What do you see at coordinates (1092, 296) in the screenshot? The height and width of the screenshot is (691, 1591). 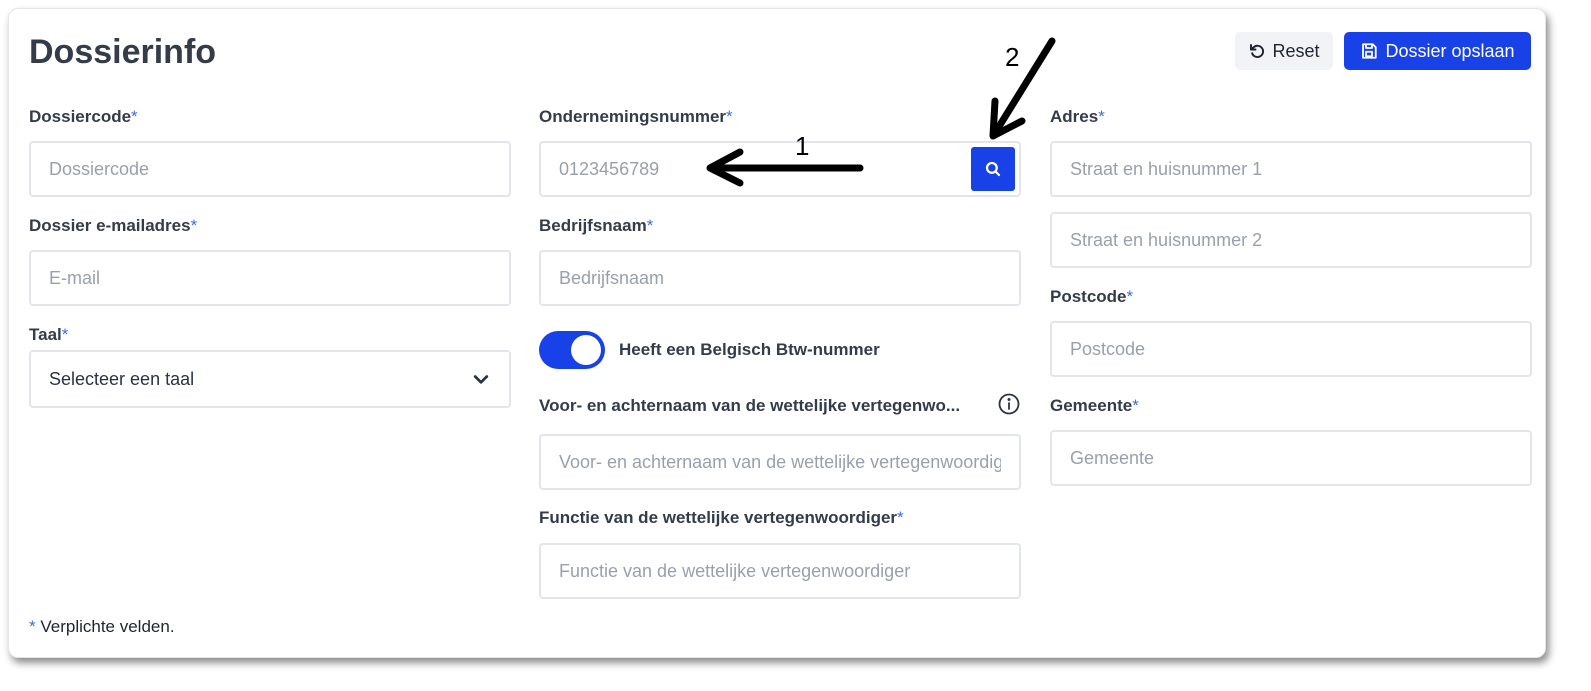 I see `postcode-label: Postcode*` at bounding box center [1092, 296].